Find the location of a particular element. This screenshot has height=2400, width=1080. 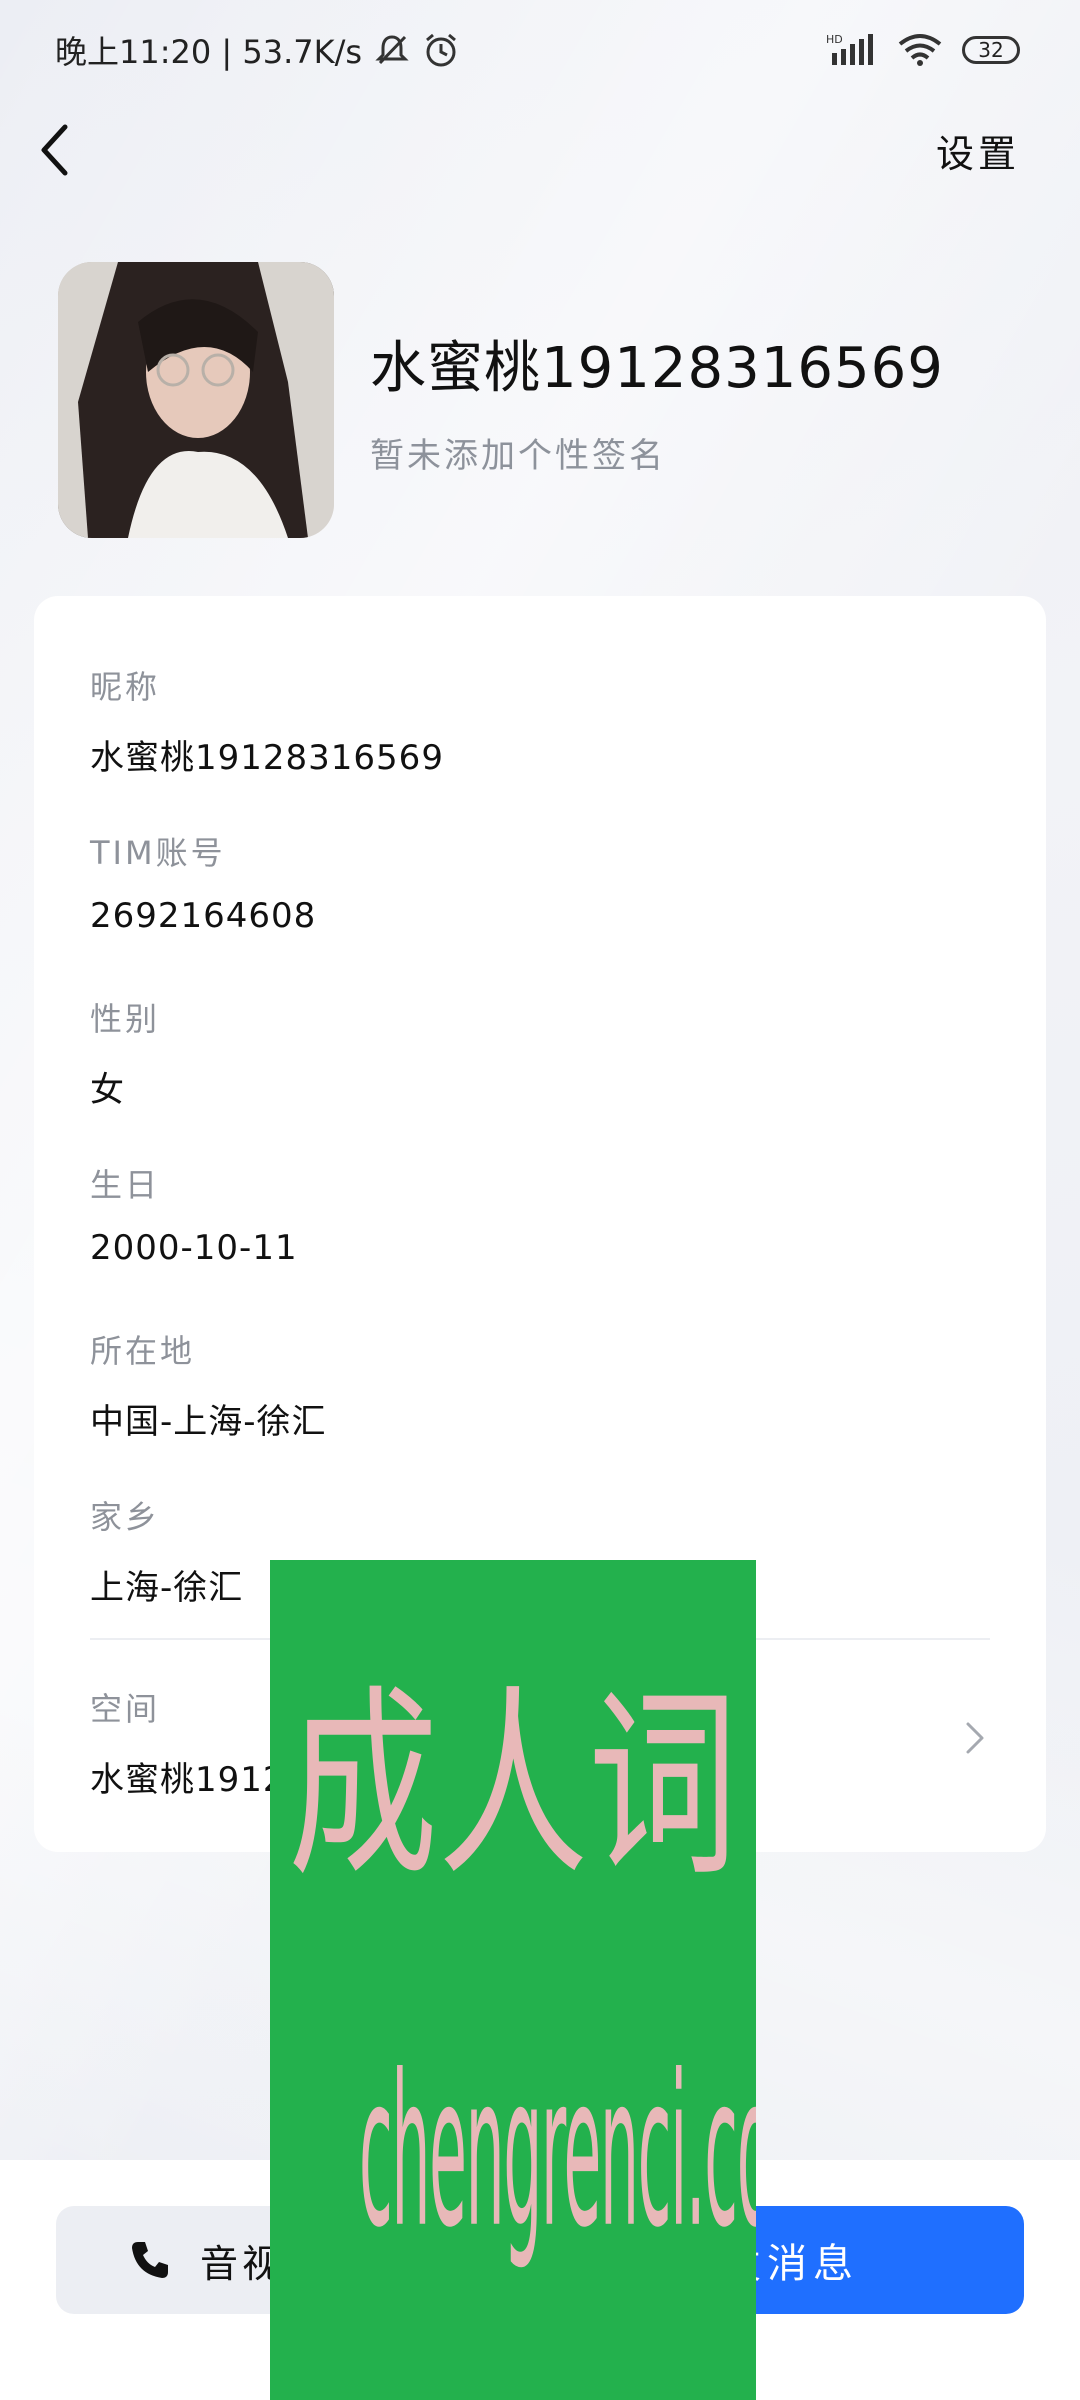

profile-signature: 暂未添加个性签名 is located at coordinates (518, 456).